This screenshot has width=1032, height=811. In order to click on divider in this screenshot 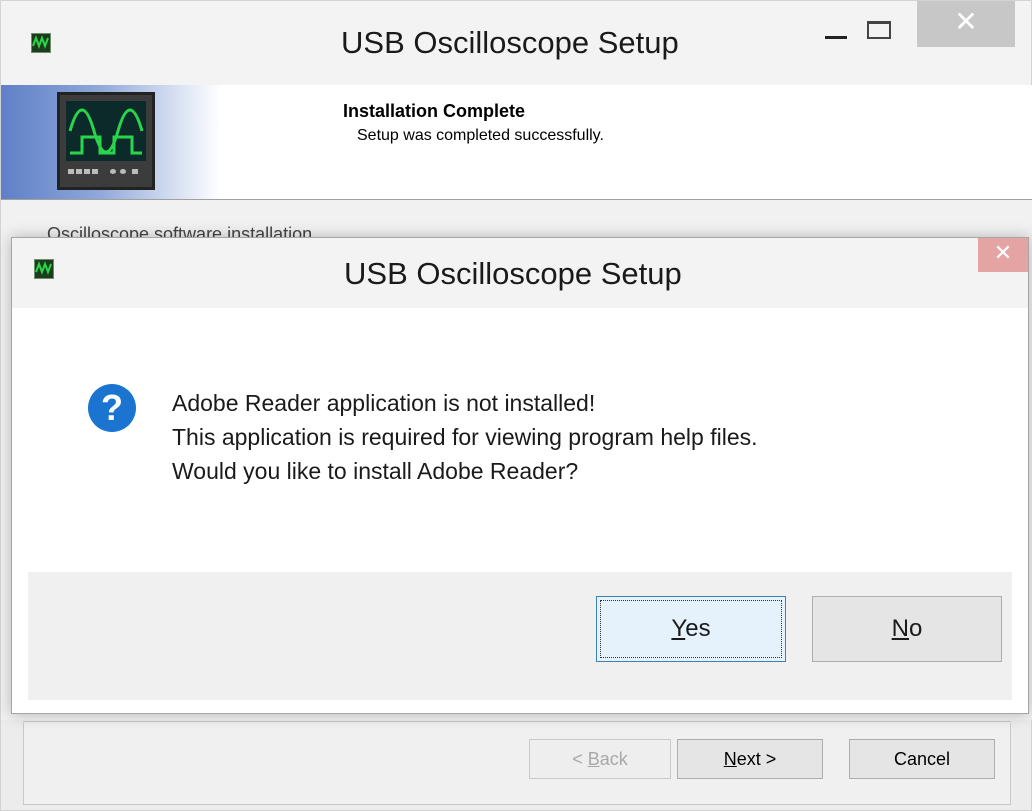, I will do `click(517, 721)`.